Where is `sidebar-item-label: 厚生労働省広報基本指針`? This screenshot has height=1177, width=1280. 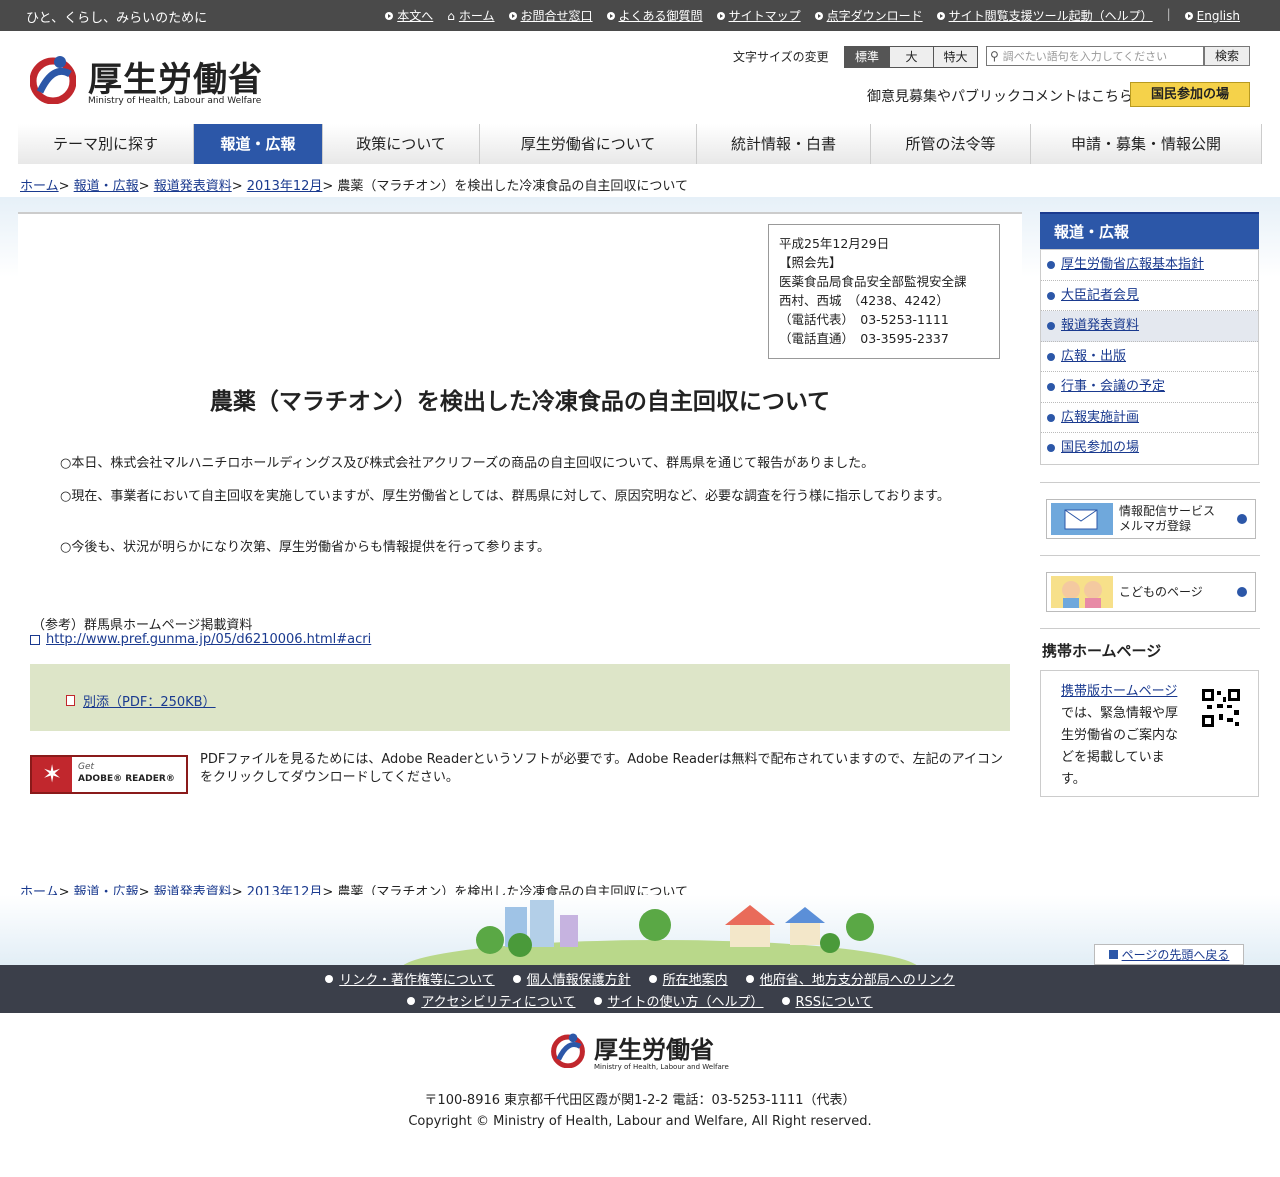
sidebar-item-label: 厚生労働省広報基本指針 is located at coordinates (1132, 264).